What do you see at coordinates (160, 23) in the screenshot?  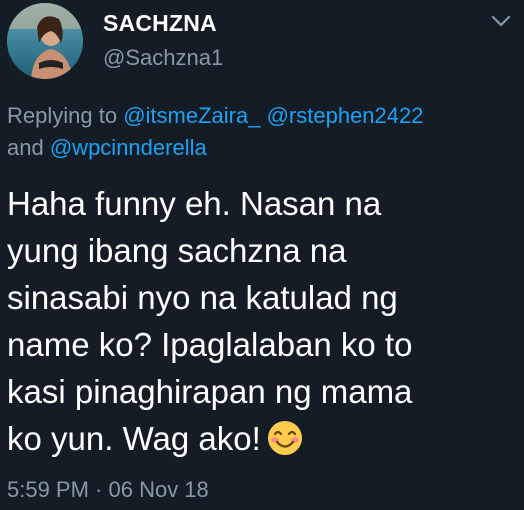 I see `display-name: SACHZNA` at bounding box center [160, 23].